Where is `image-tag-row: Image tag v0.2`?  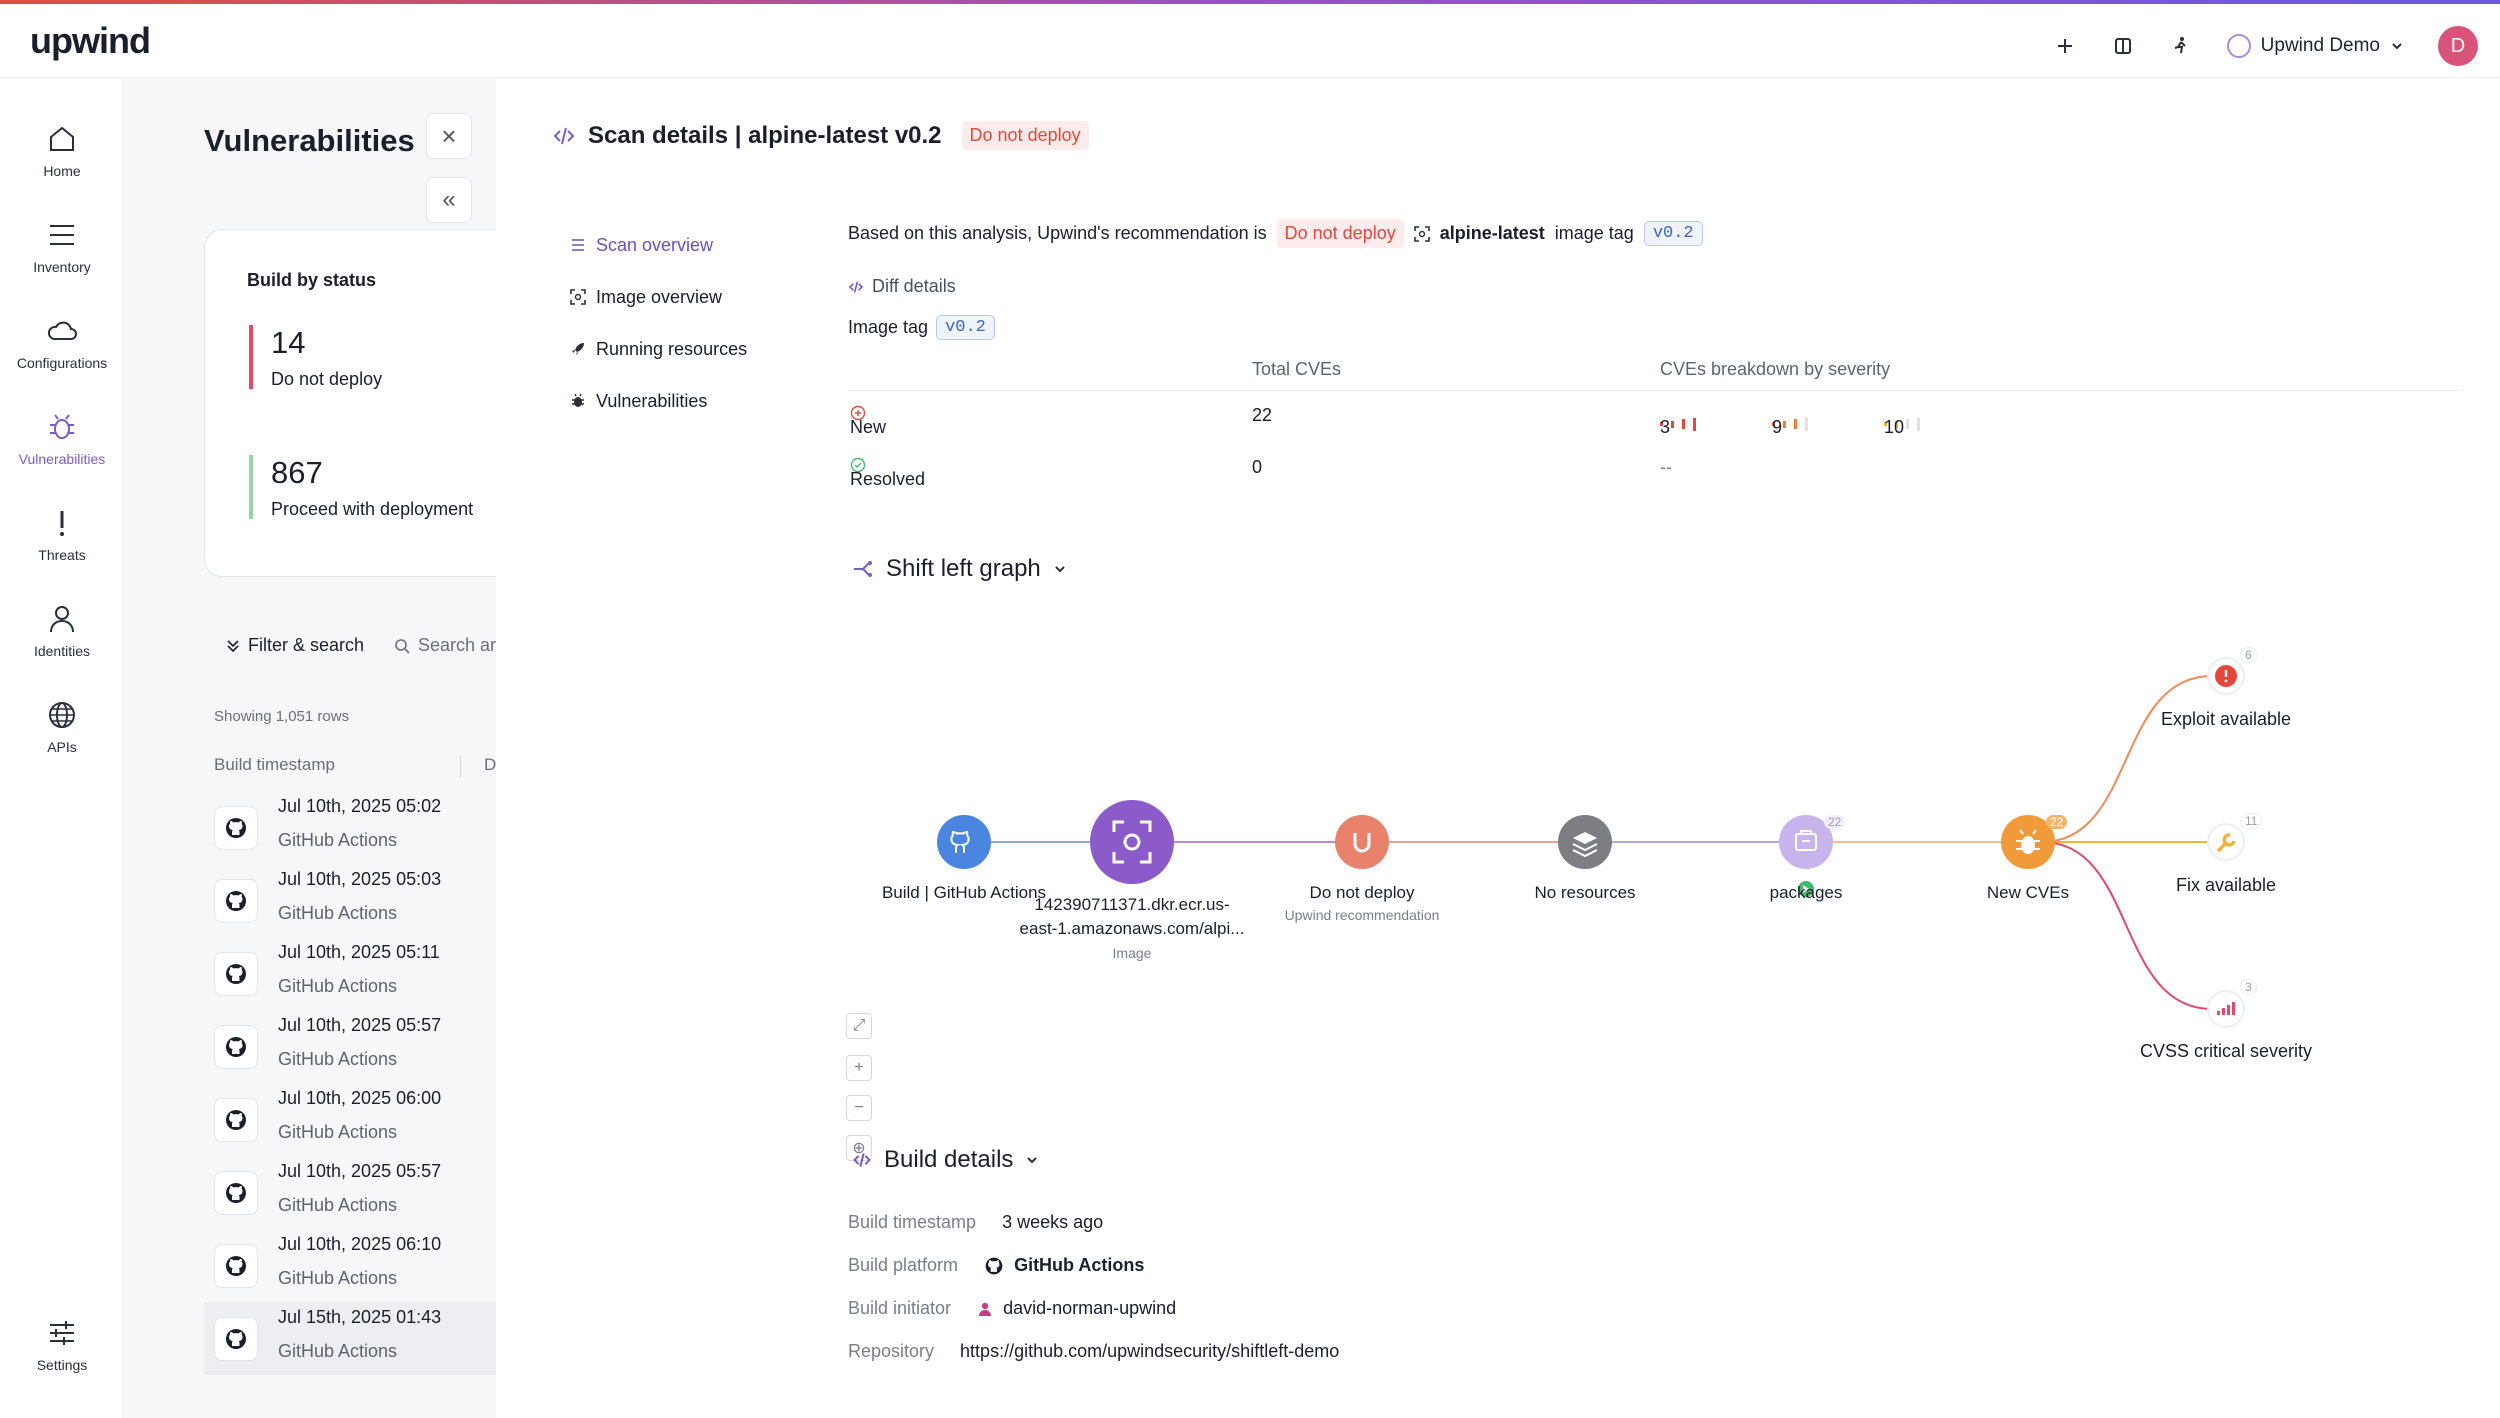 image-tag-row: Image tag v0.2 is located at coordinates (921, 327).